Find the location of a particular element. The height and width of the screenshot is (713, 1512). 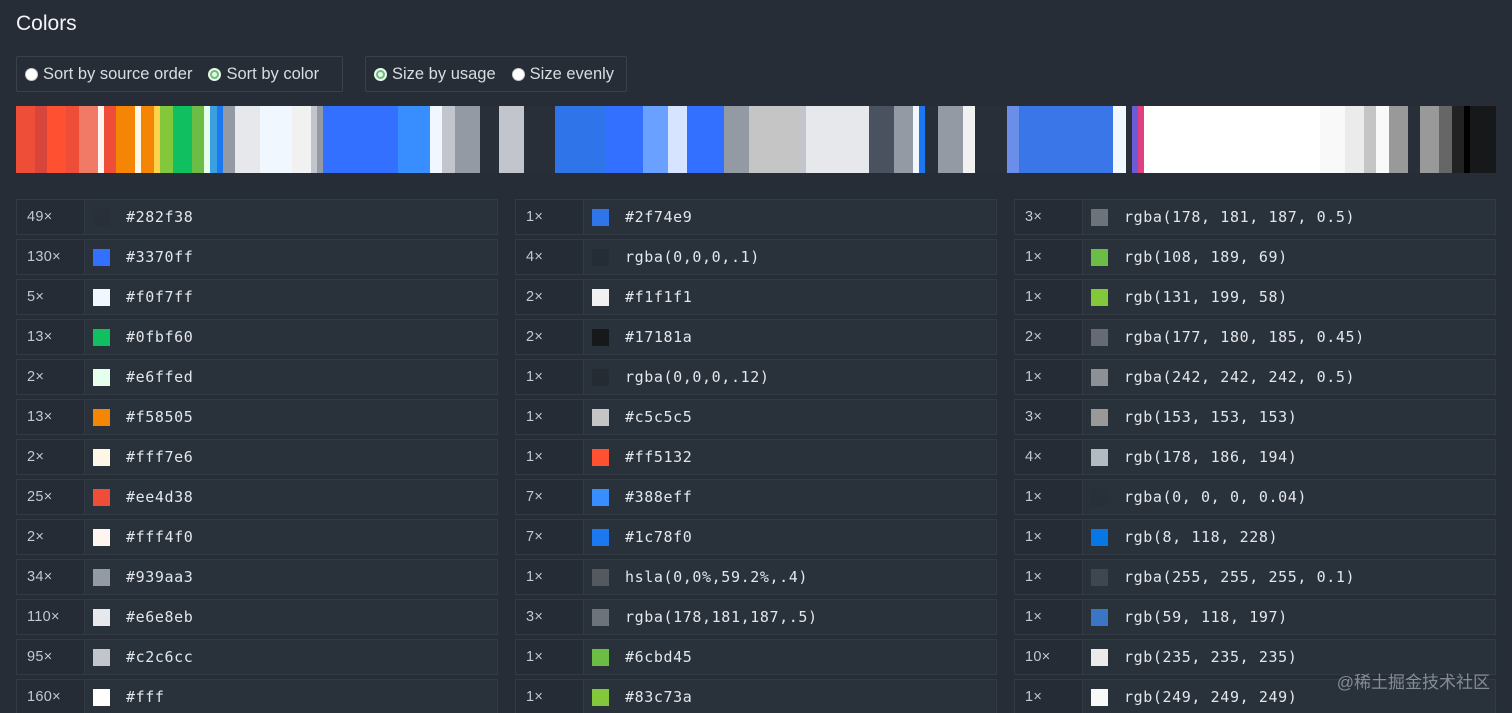

color-row: 2× rgba(177, 180, 185, 0.45) is located at coordinates (1255, 337).